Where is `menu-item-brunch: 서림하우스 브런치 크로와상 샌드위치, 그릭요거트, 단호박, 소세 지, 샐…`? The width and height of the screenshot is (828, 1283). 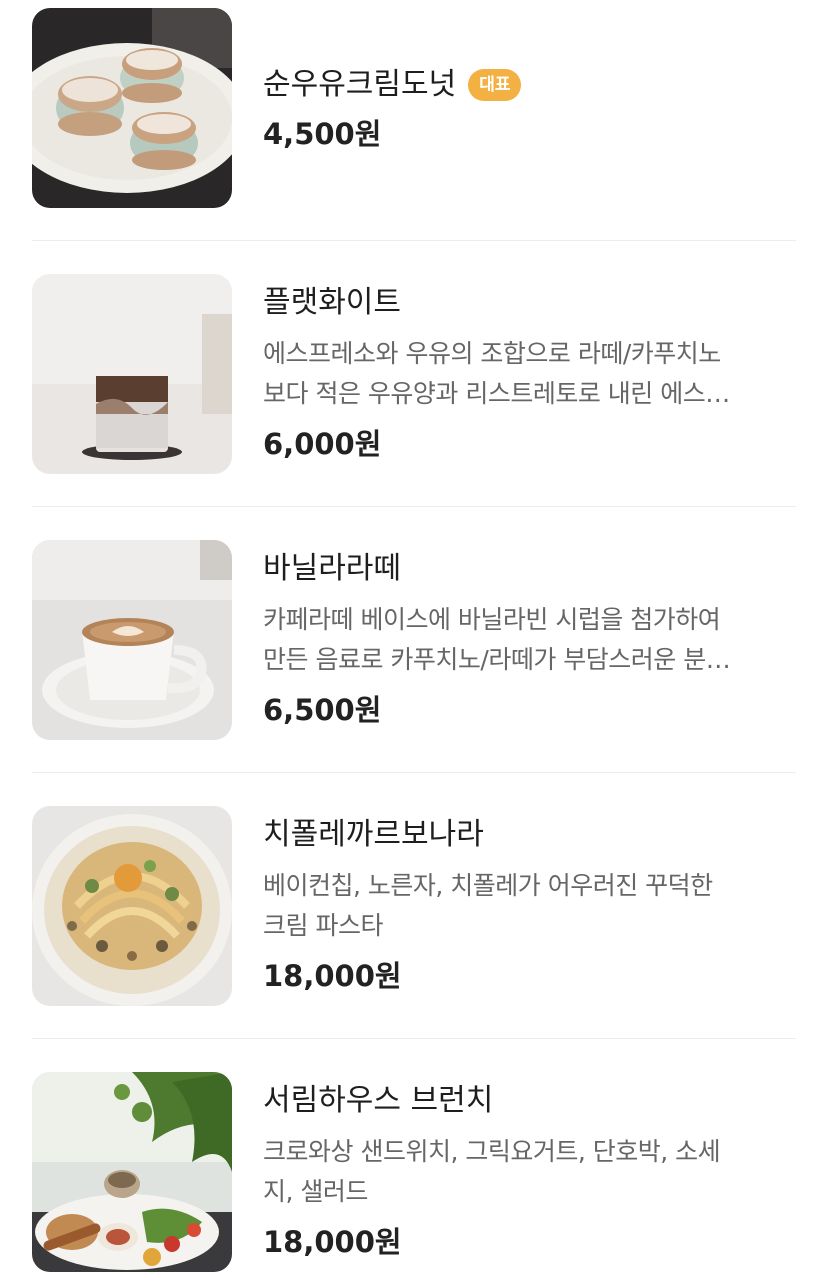
menu-item-brunch: 서림하우스 브런치 크로와상 샌드위치, 그릭요거트, 단호박, 소세 지, 샐… is located at coordinates (414, 1172).